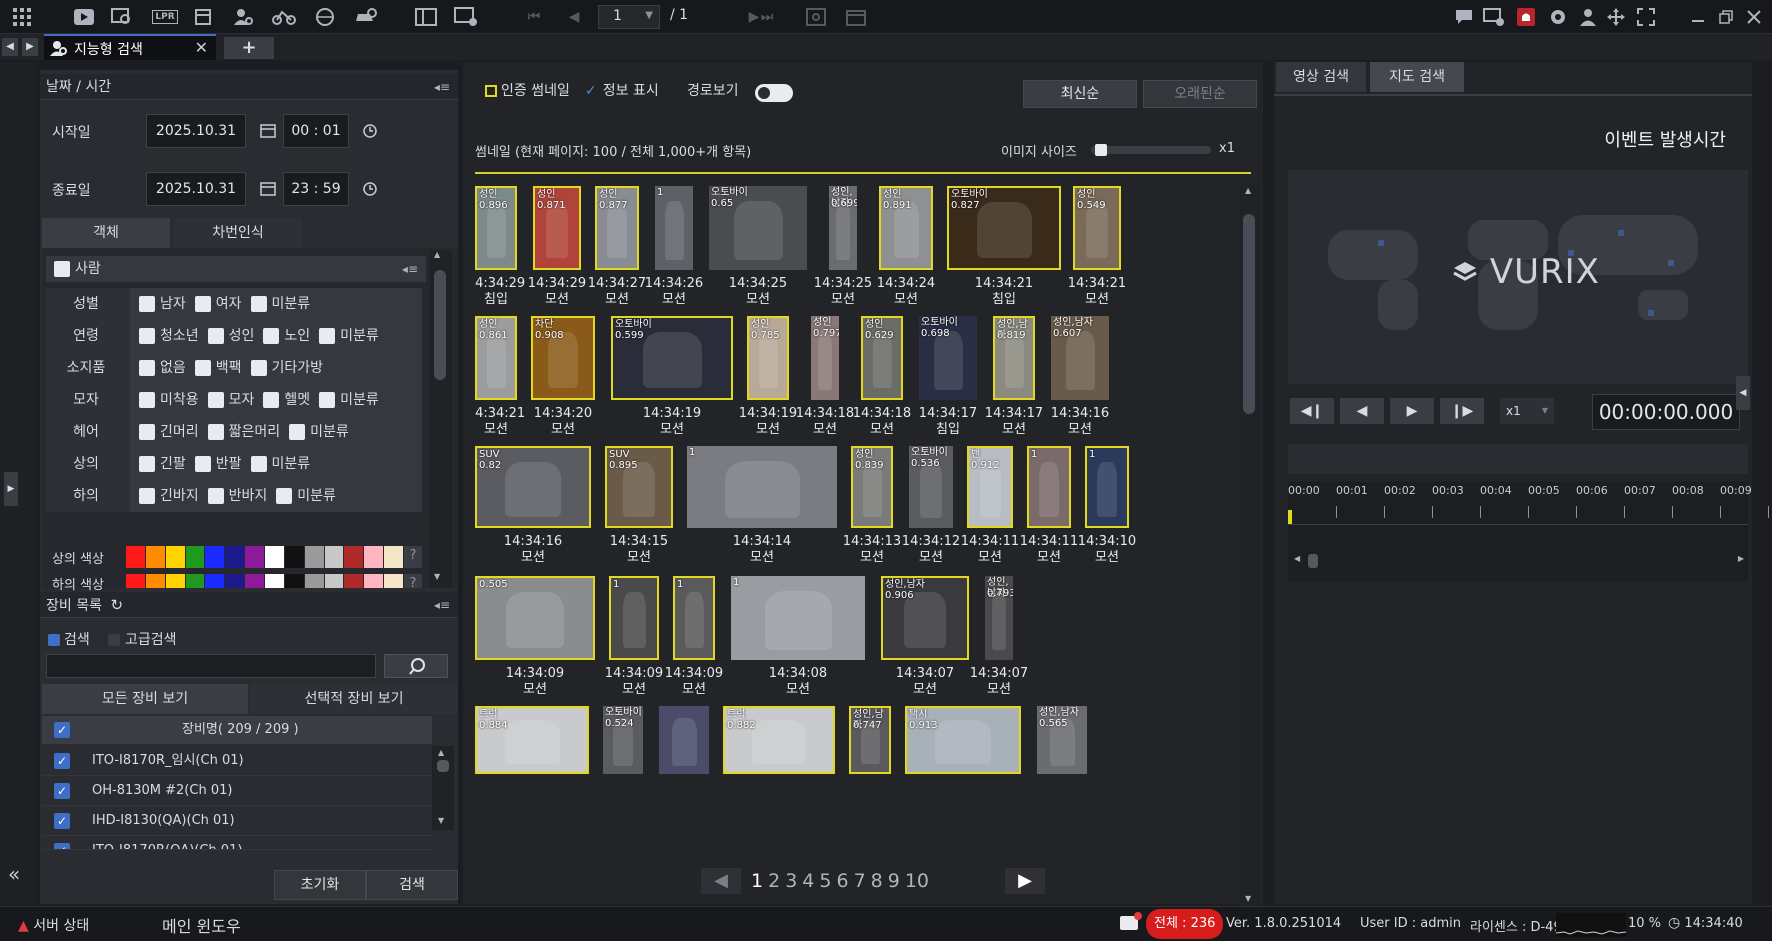 The width and height of the screenshot is (1772, 941). What do you see at coordinates (990, 487) in the screenshot?
I see `thumbnail: 밴 0.912` at bounding box center [990, 487].